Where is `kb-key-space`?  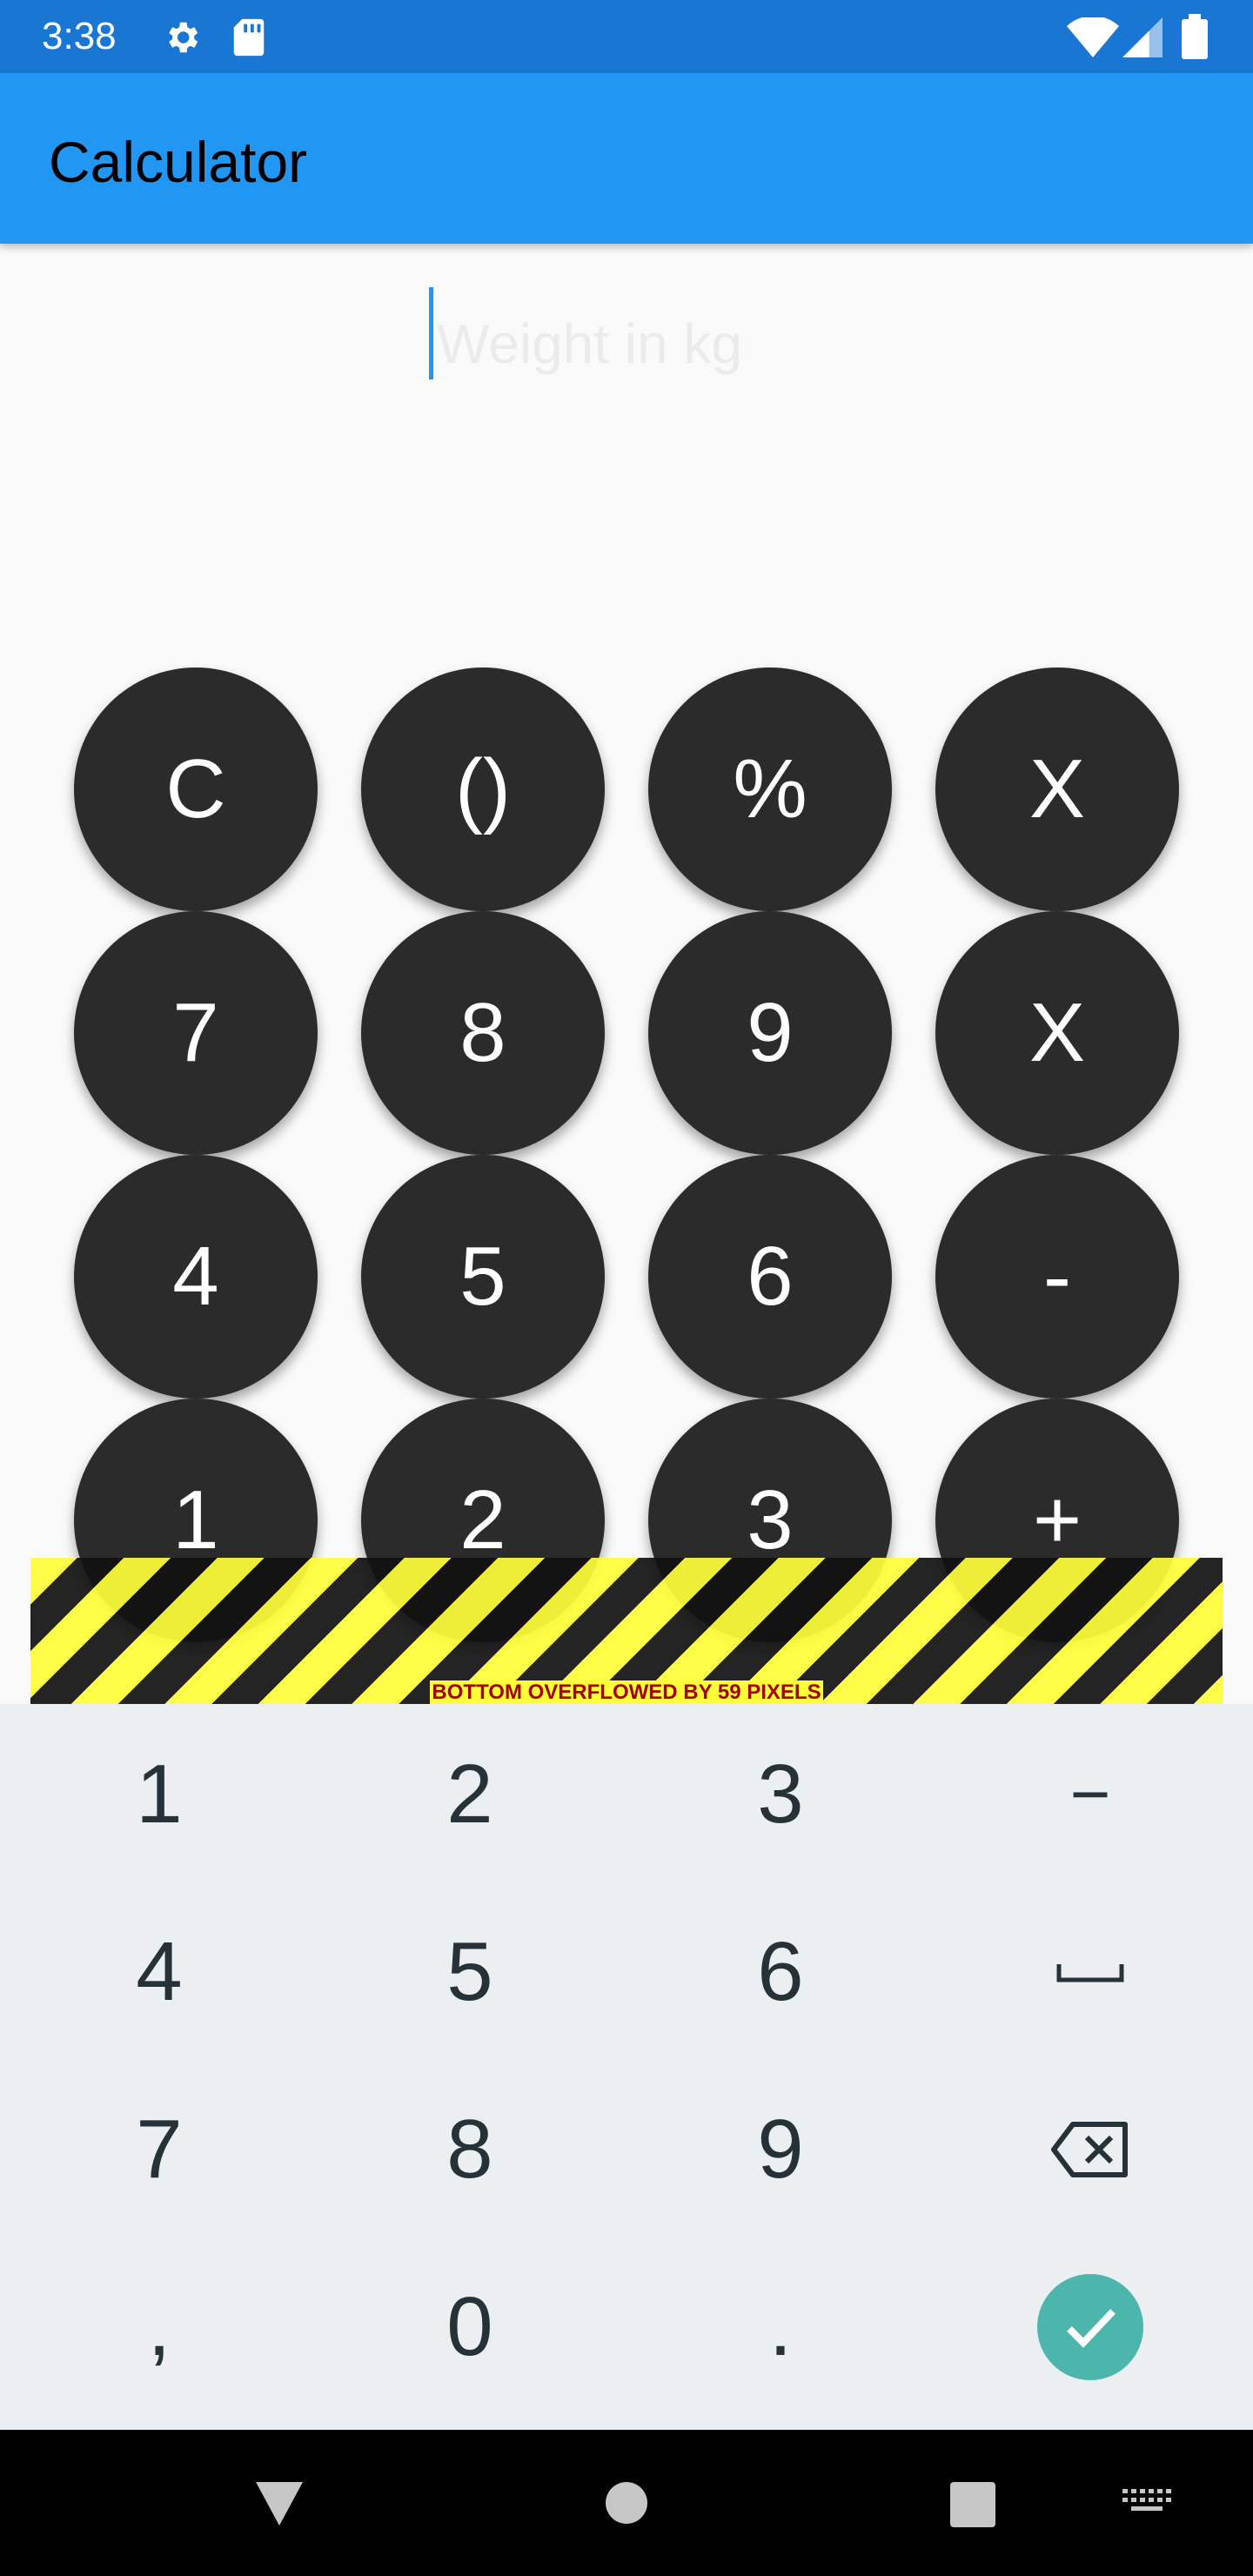
kb-key-space is located at coordinates (1090, 1972).